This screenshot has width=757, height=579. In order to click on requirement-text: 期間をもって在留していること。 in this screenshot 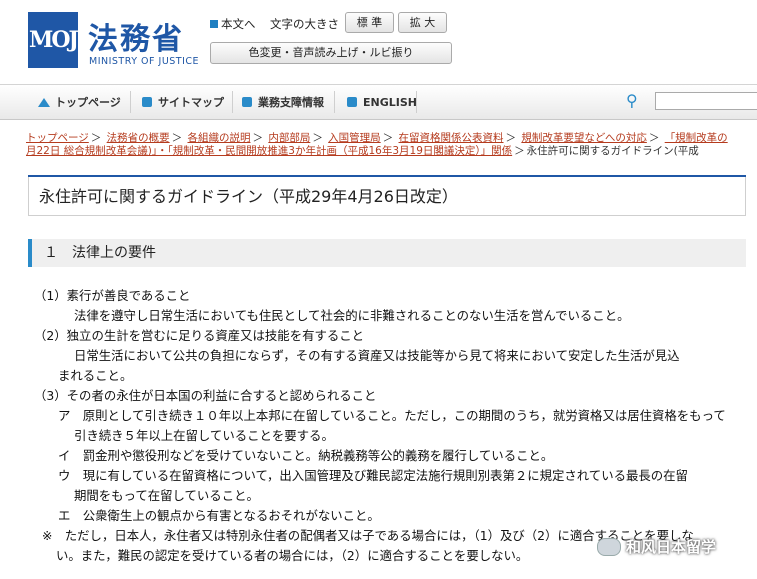, I will do `click(166, 495)`.